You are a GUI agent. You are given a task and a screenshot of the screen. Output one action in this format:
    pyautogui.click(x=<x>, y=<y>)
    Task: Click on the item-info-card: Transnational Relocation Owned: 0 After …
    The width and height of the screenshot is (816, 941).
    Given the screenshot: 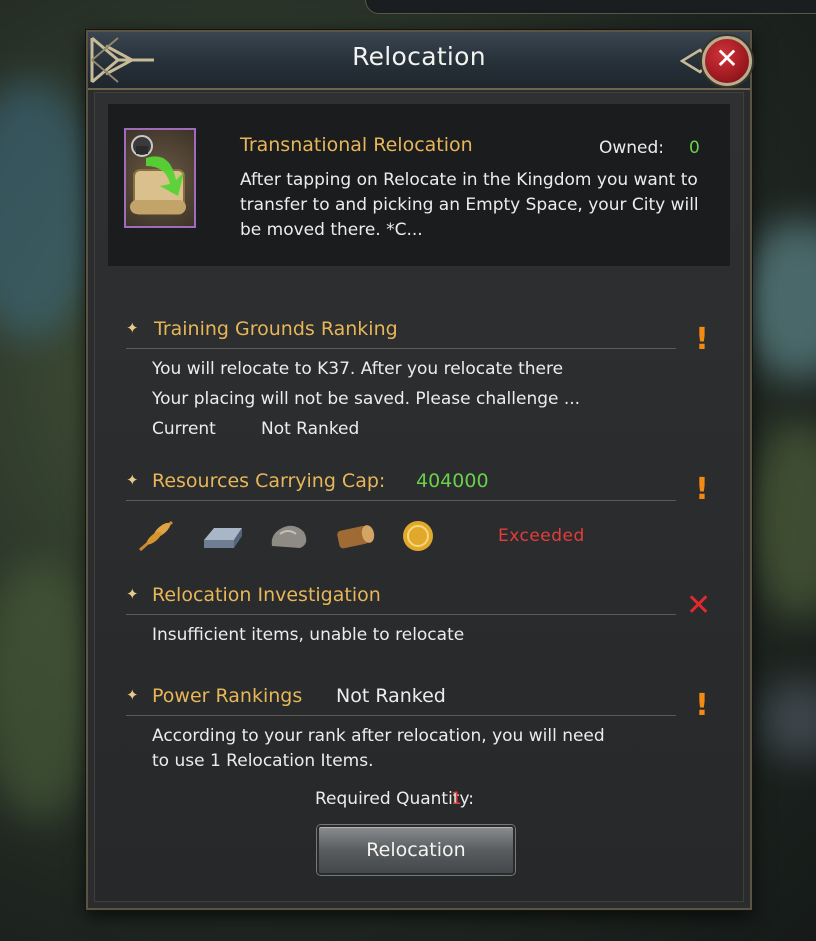 What is the action you would take?
    pyautogui.click(x=419, y=185)
    